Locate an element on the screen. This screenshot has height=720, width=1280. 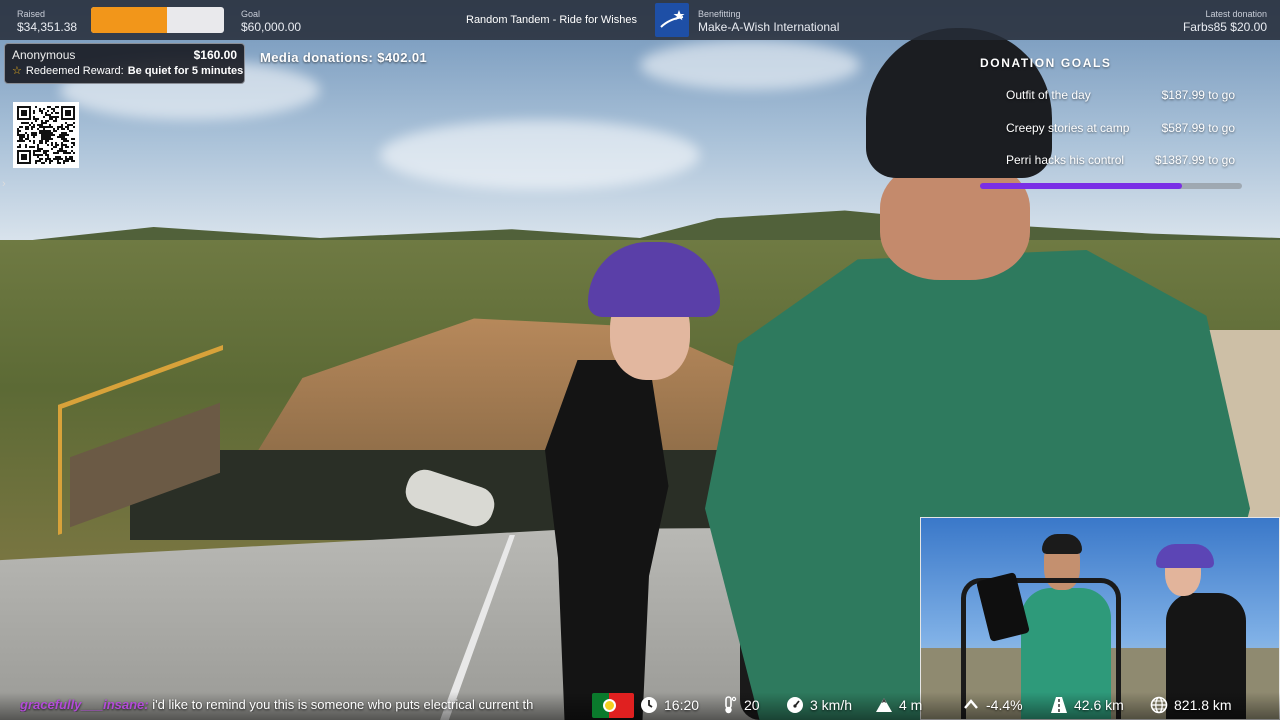
fundraiser-progress-fill is located at coordinates (129, 20).